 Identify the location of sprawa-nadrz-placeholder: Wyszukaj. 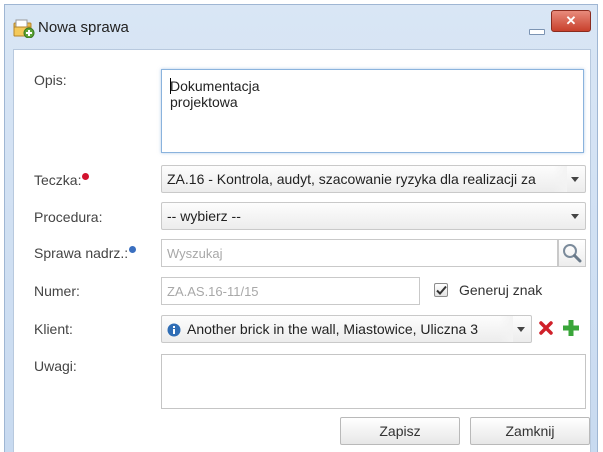
(195, 253).